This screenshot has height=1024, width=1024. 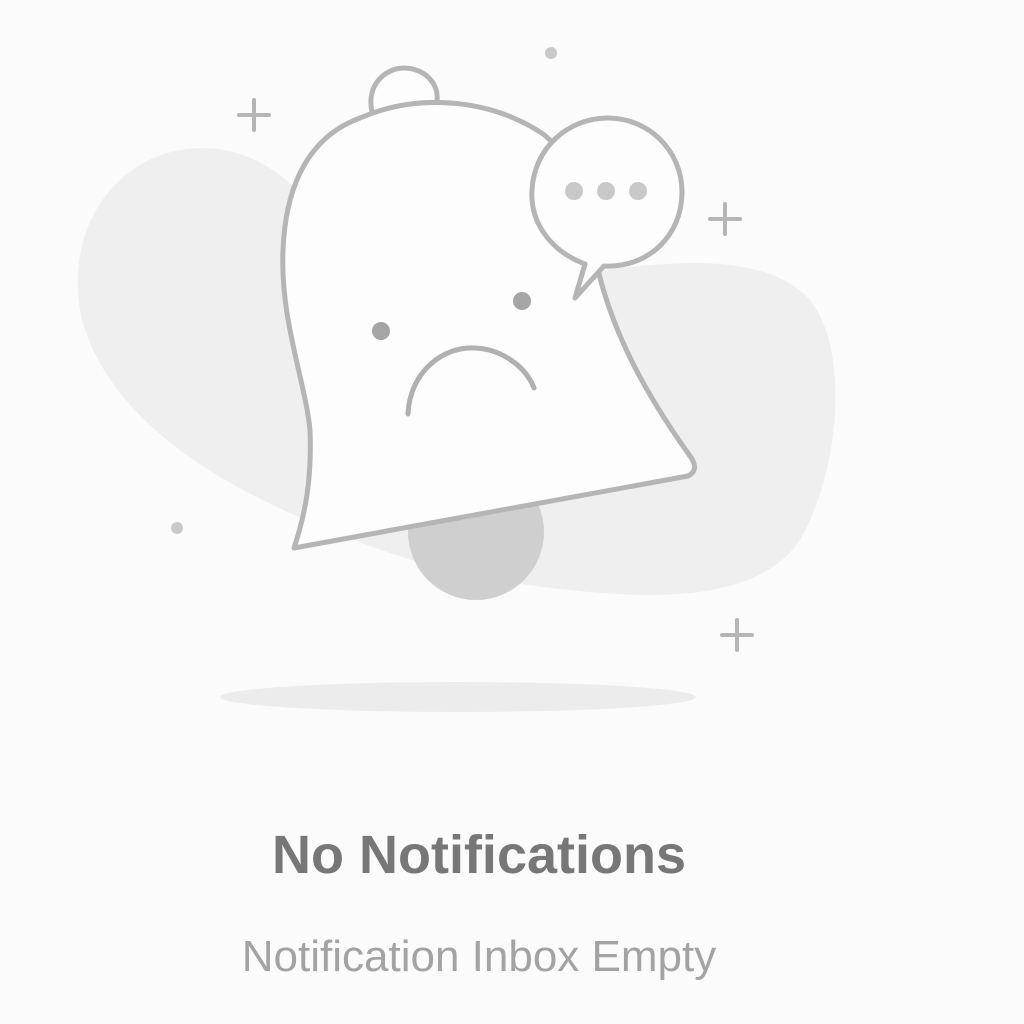 What do you see at coordinates (522, 301) in the screenshot?
I see `bell-right-eye` at bounding box center [522, 301].